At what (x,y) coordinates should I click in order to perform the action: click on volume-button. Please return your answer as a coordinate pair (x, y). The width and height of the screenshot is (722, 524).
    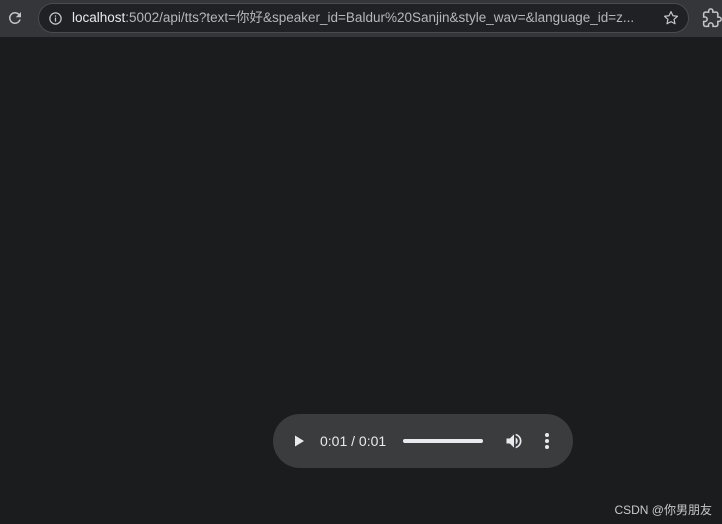
    Looking at the image, I should click on (514, 441).